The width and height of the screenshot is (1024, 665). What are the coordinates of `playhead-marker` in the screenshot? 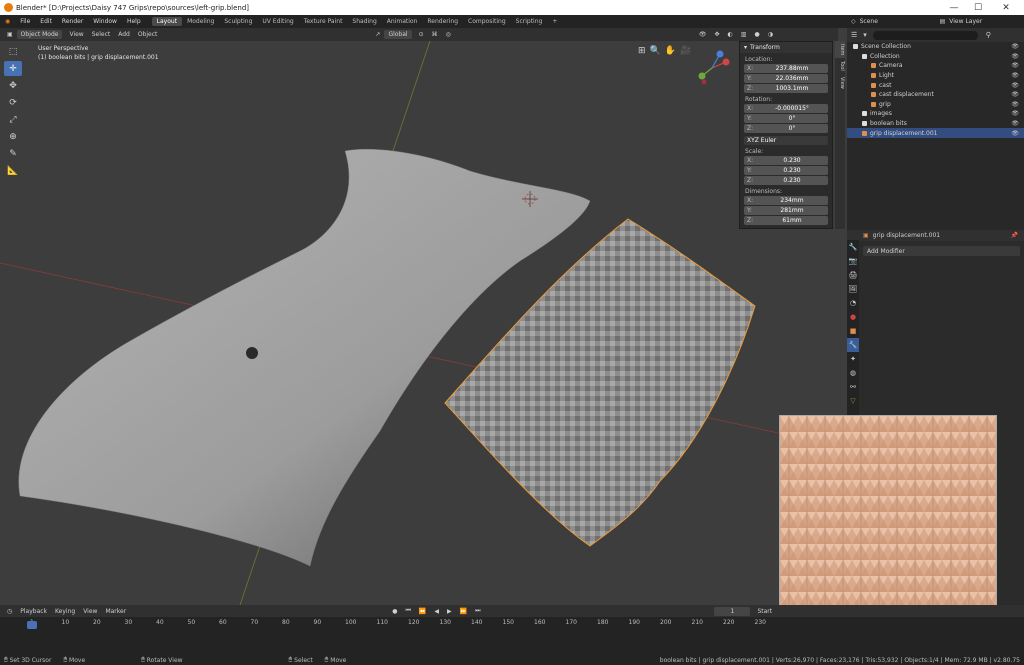 It's located at (32, 625).